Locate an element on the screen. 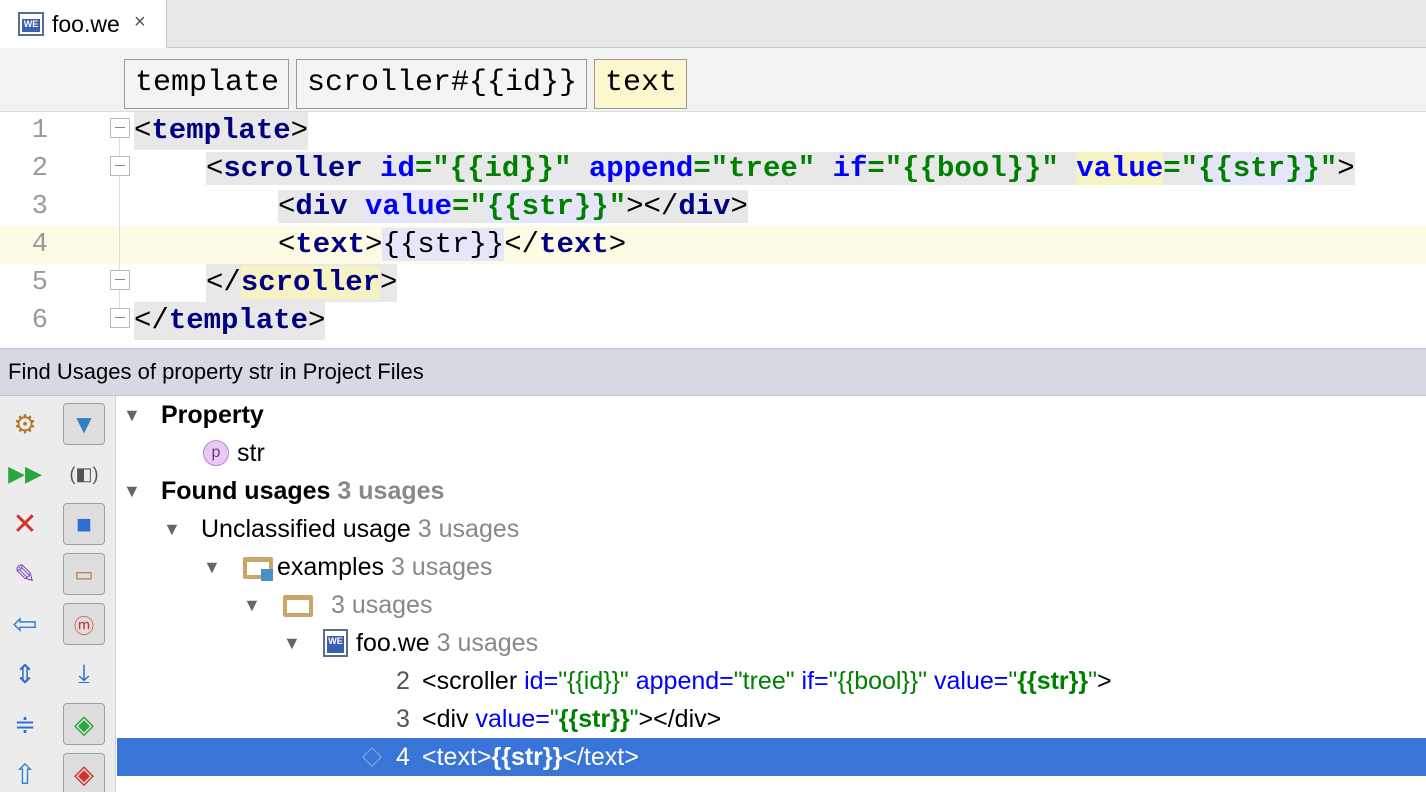 The image size is (1426, 792). usage-row: 3 <div value="{{str}}"></div> is located at coordinates (771, 719).